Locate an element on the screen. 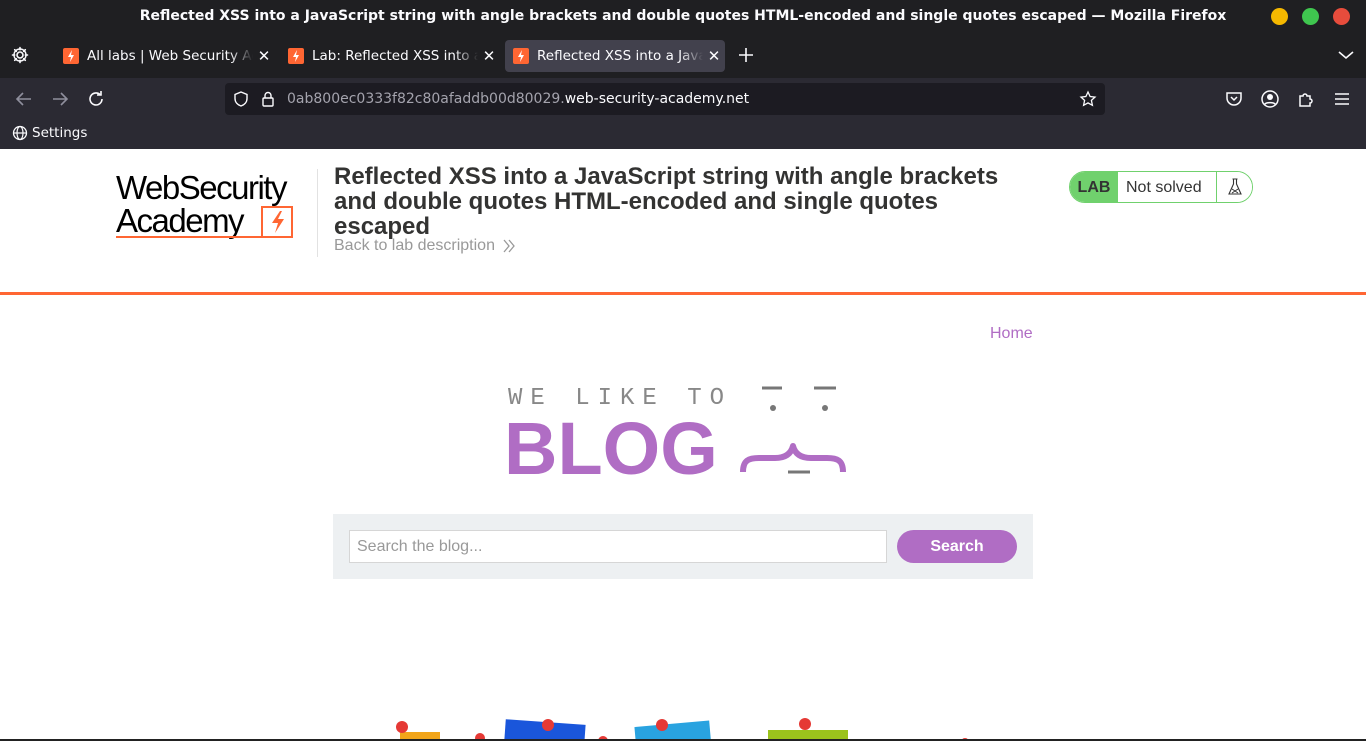 This screenshot has width=1366, height=741. close-window-button is located at coordinates (1341, 16).